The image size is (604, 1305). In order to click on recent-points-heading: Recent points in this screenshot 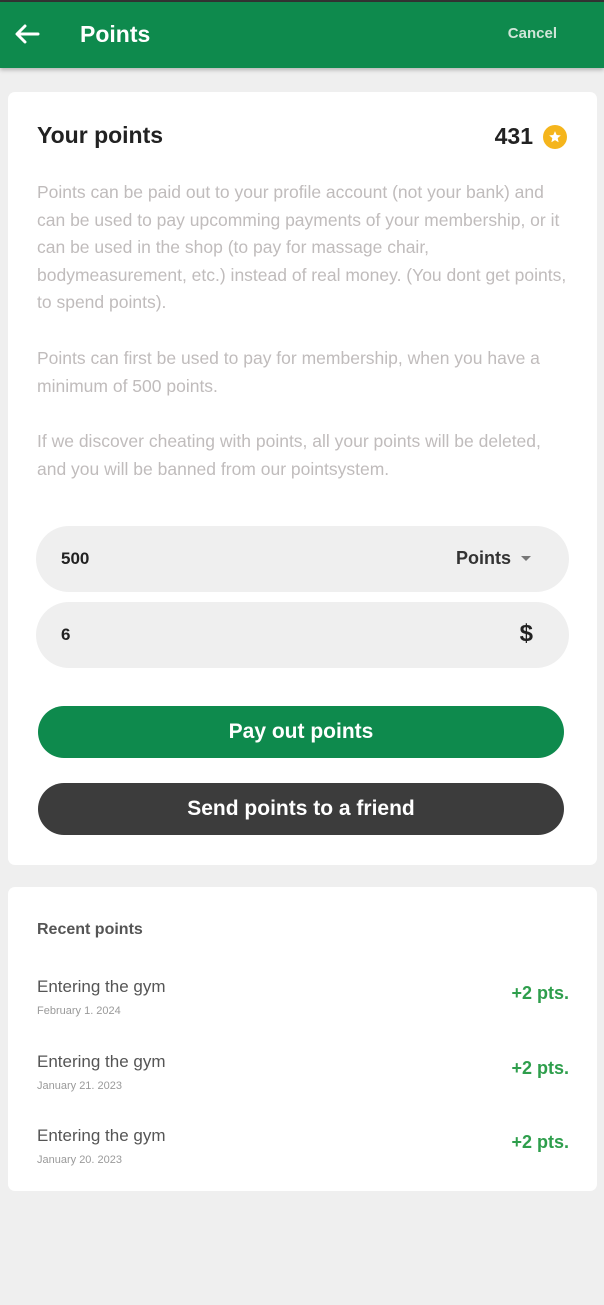, I will do `click(90, 929)`.